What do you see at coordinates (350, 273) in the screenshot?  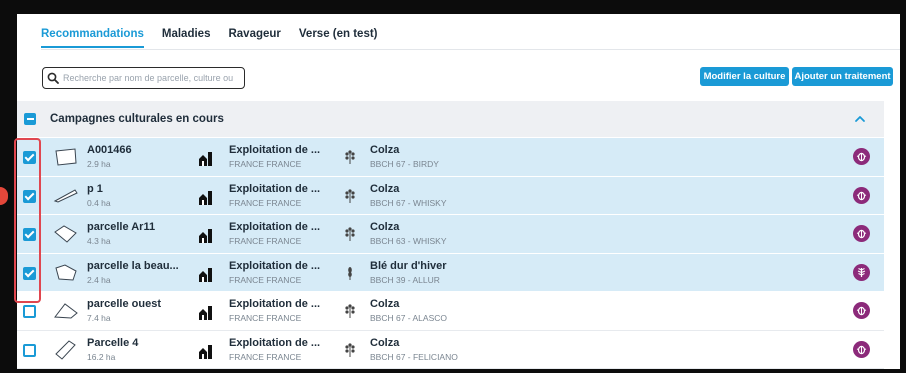 I see `wheat-icon` at bounding box center [350, 273].